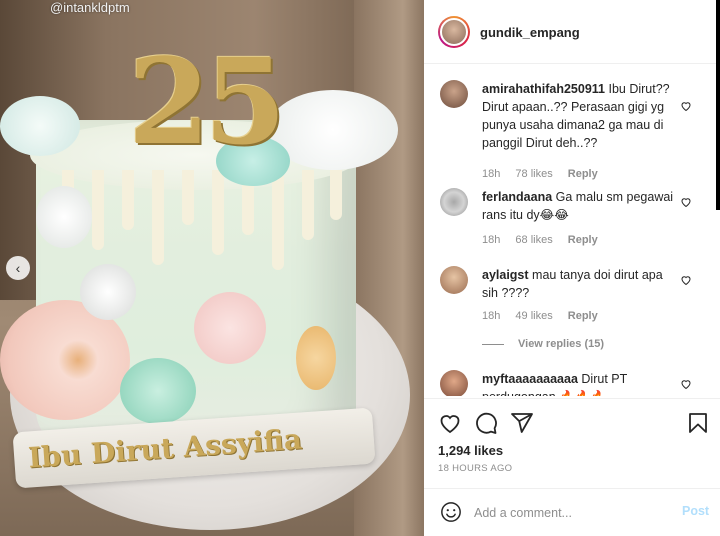 The height and width of the screenshot is (536, 720). I want to click on comment-meta: 18h 78 likes Reply, so click(546, 174).